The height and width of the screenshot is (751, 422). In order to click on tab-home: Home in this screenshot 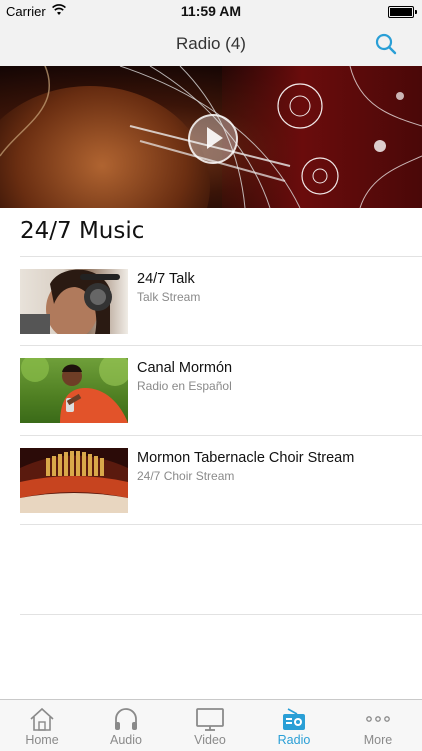, I will do `click(42, 725)`.